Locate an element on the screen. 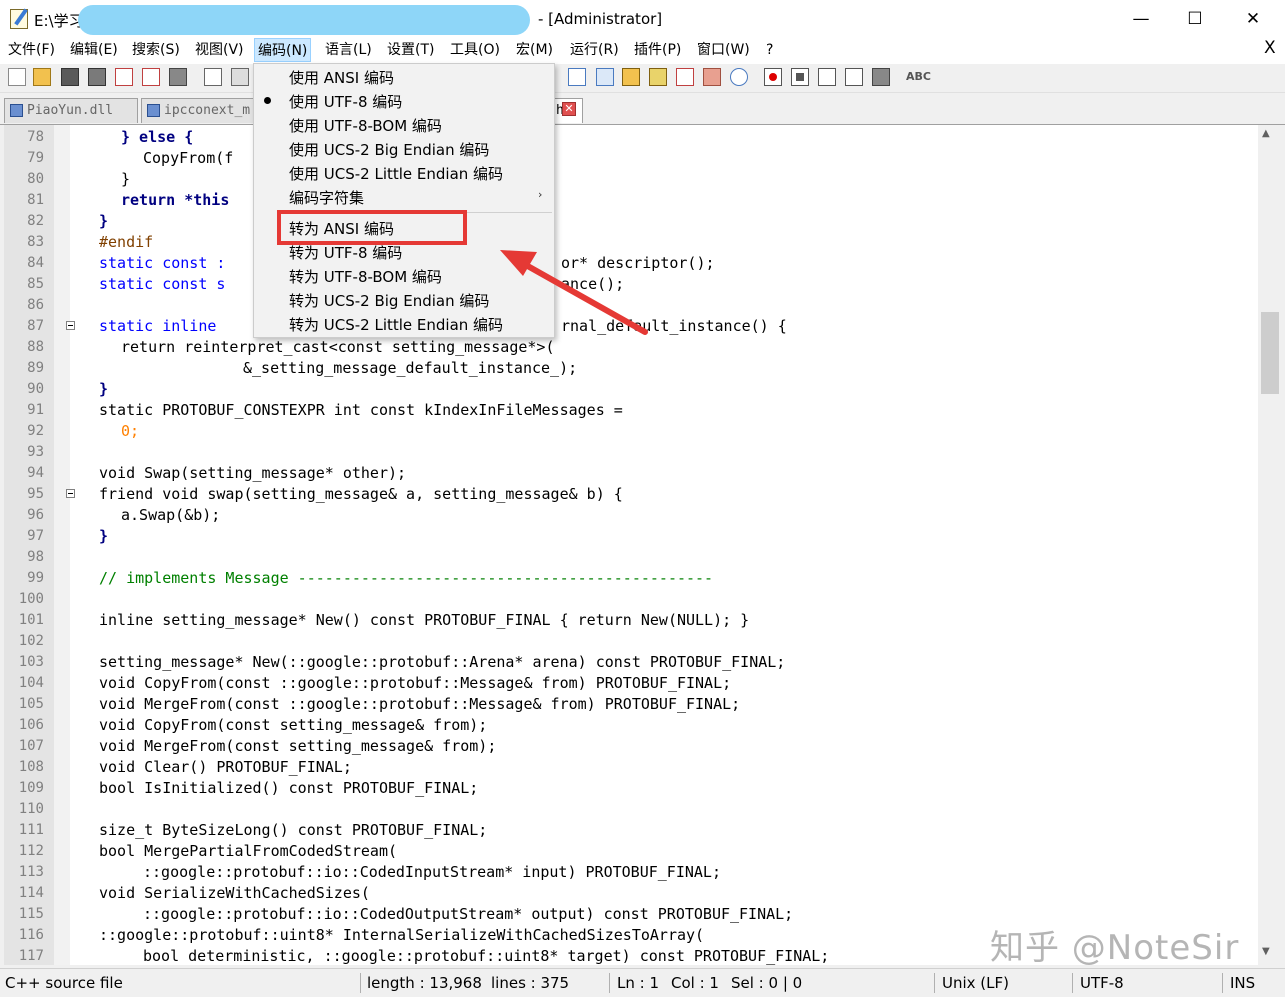  line-number: 103 is located at coordinates (31, 662).